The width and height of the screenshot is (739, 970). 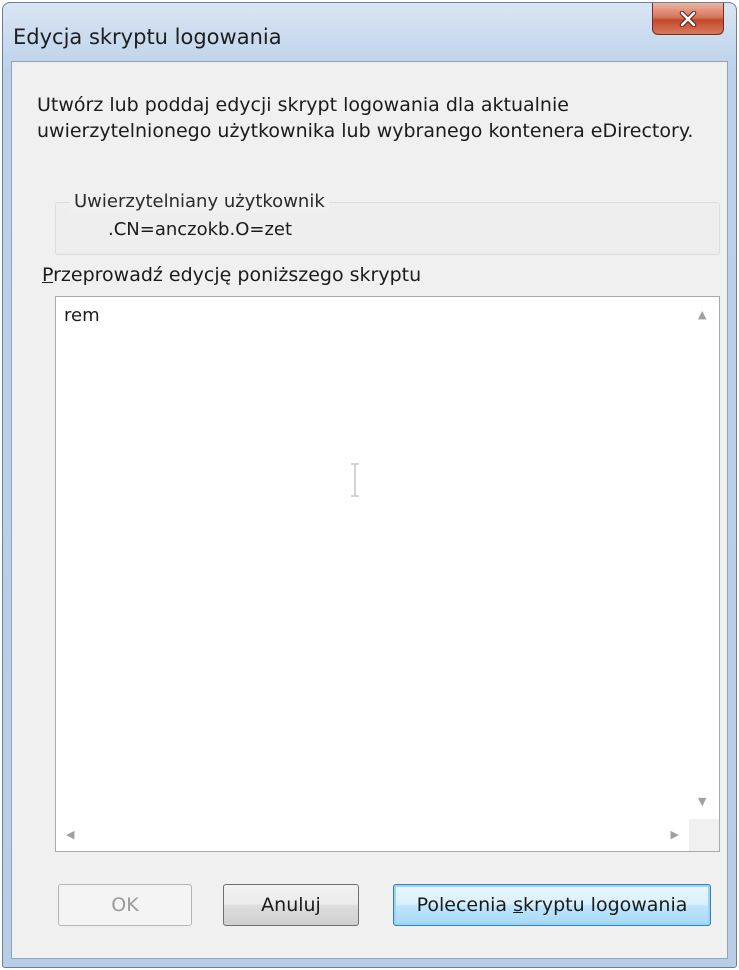 I want to click on cancel-button-label: Anuluj, so click(x=291, y=905).